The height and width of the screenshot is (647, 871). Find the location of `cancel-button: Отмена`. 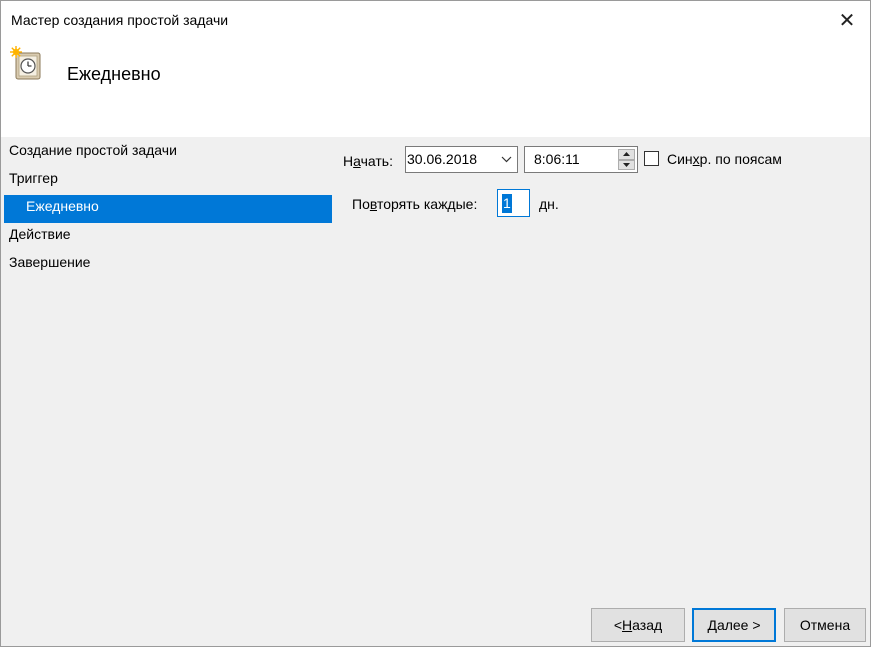

cancel-button: Отмена is located at coordinates (825, 625).